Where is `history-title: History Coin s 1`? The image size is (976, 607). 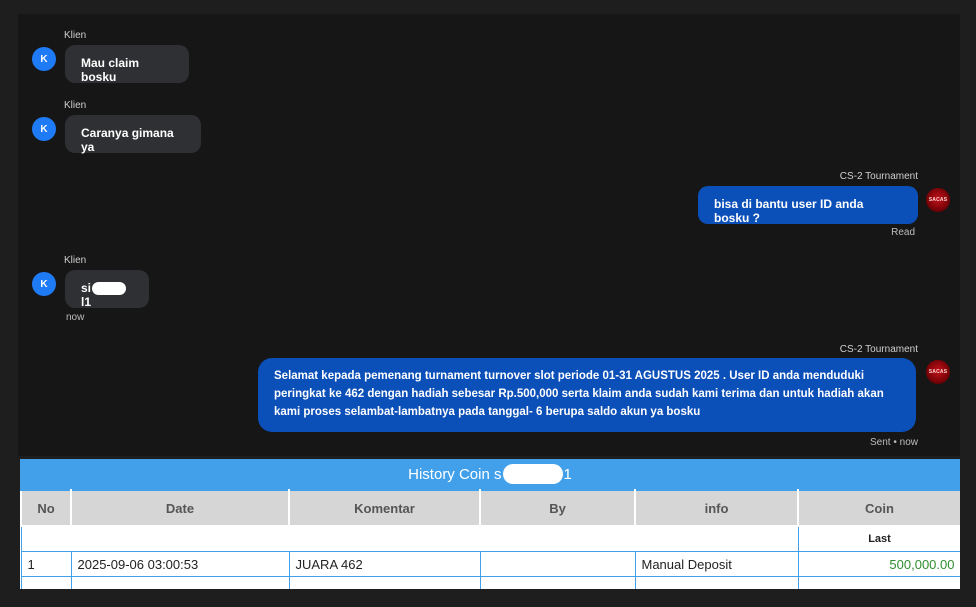 history-title: History Coin s 1 is located at coordinates (490, 474).